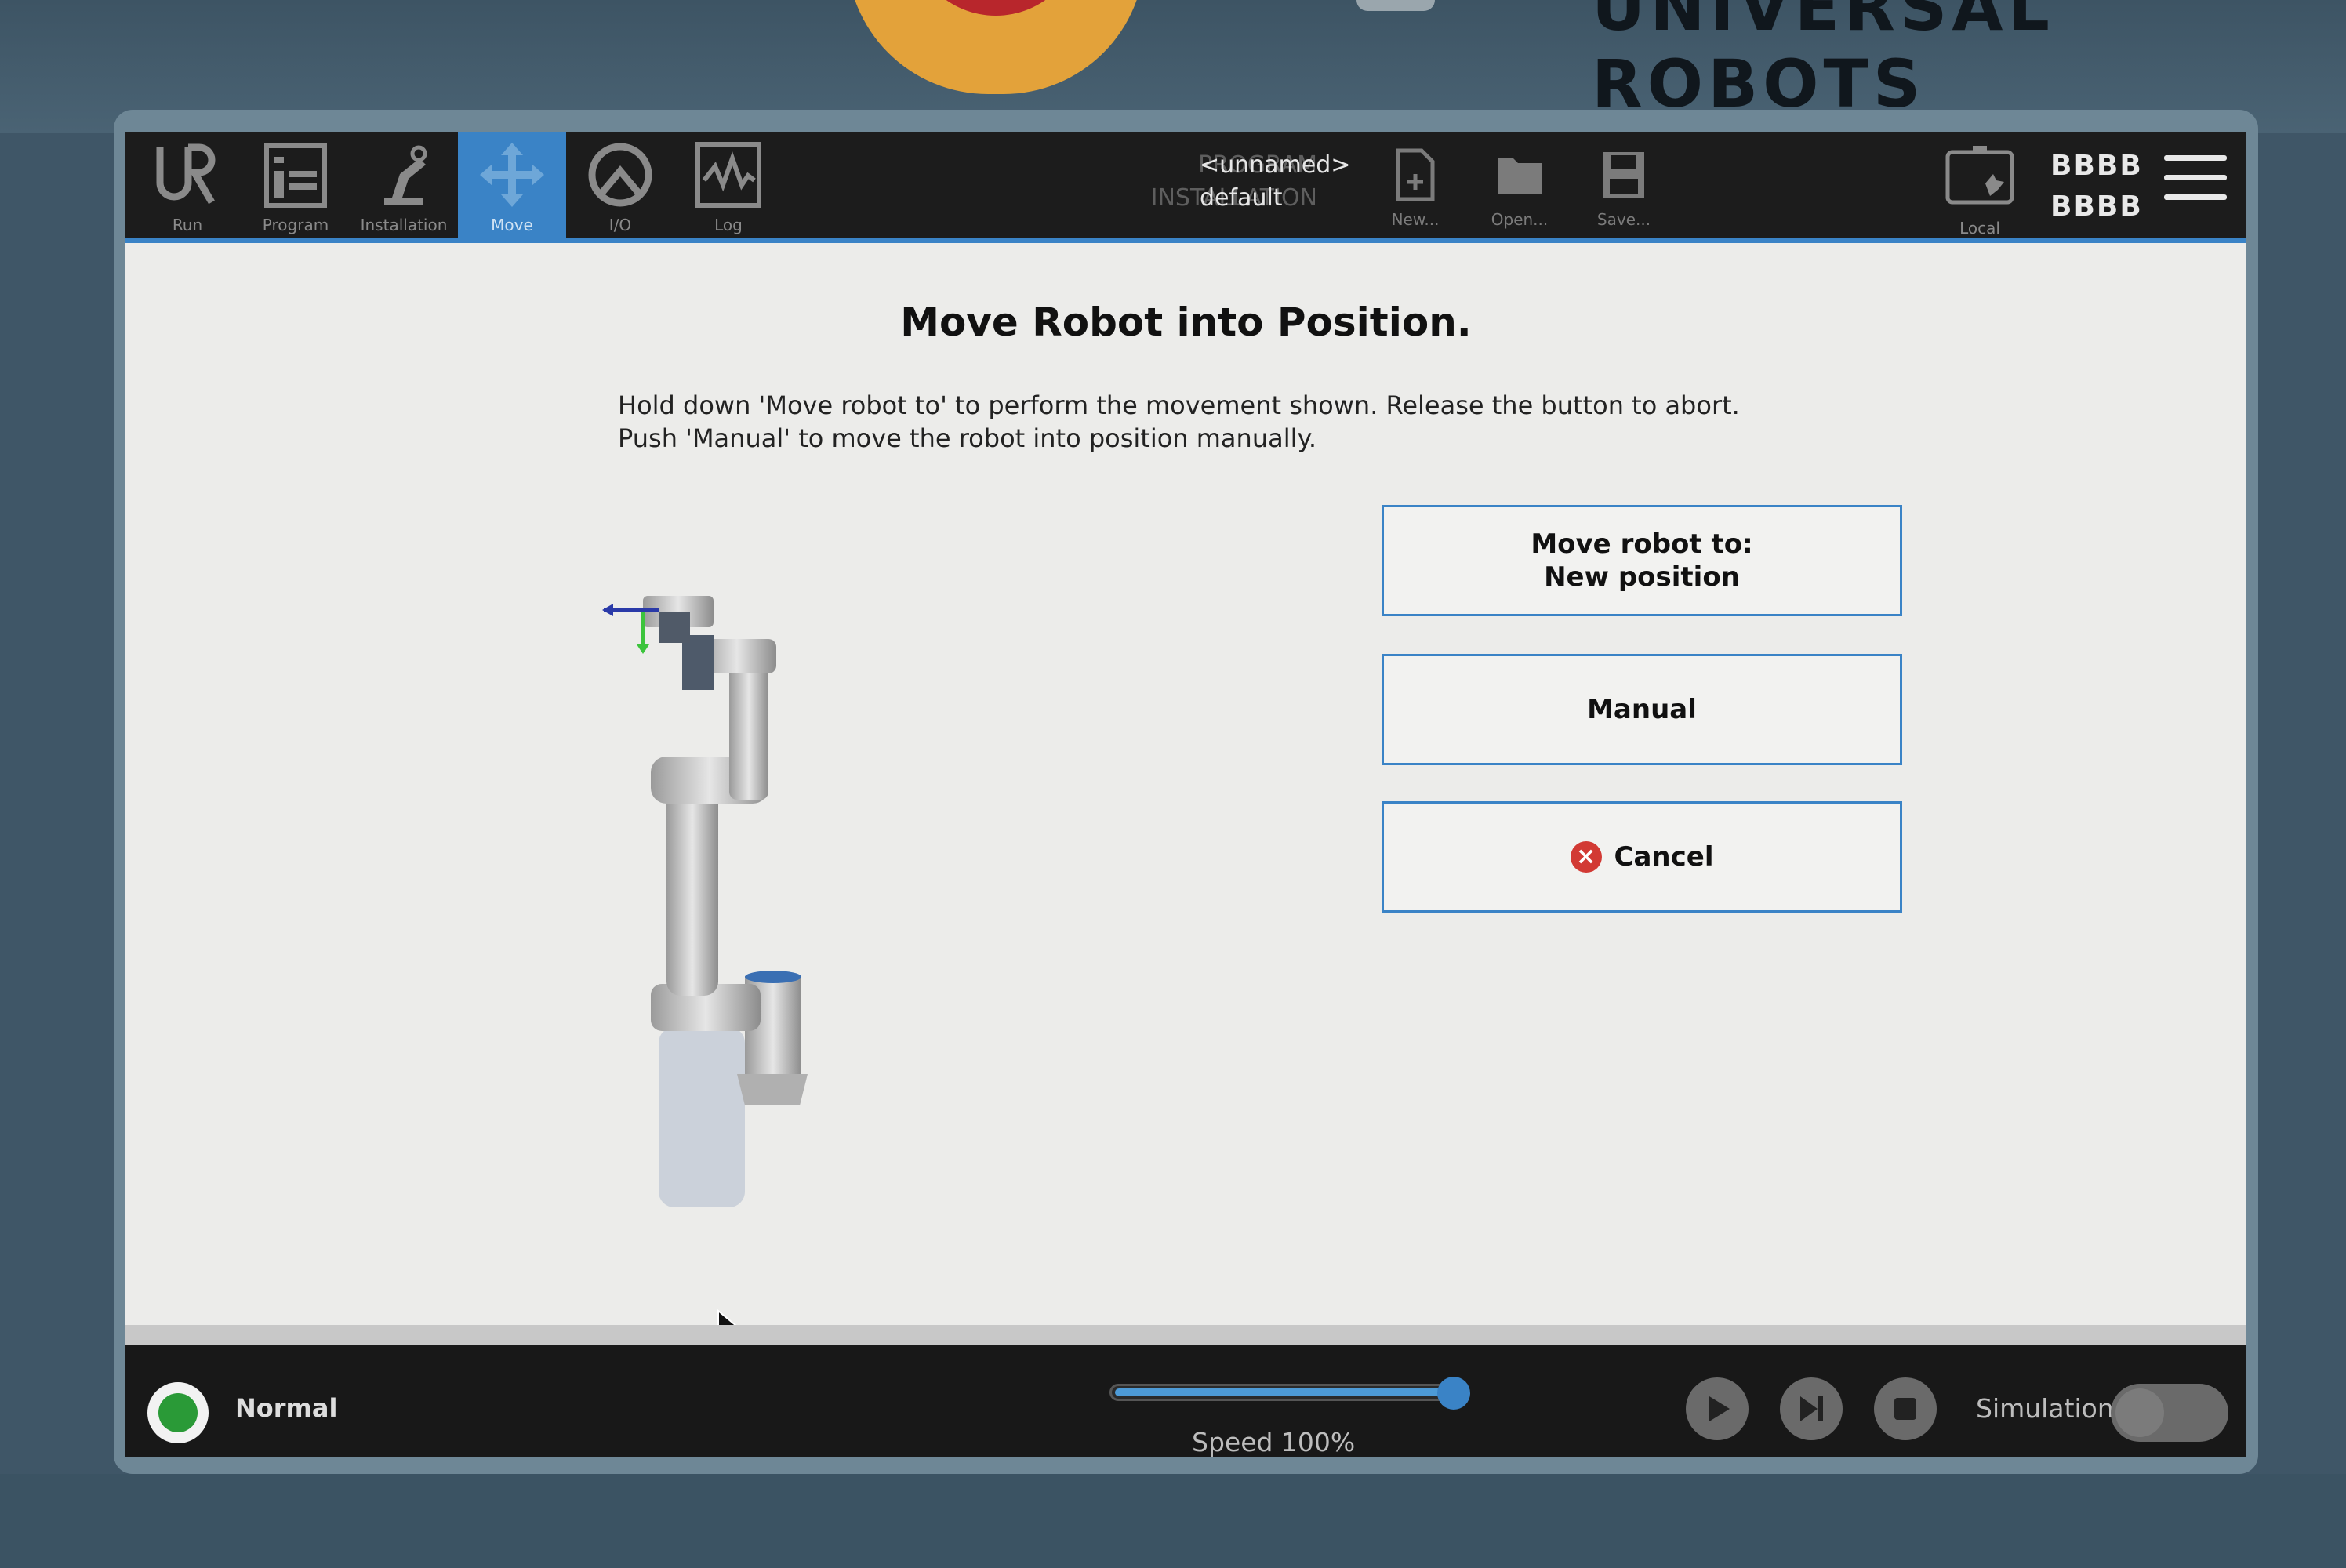 Image resolution: width=2346 pixels, height=1568 pixels. I want to click on save-disk-icon, so click(1623, 175).